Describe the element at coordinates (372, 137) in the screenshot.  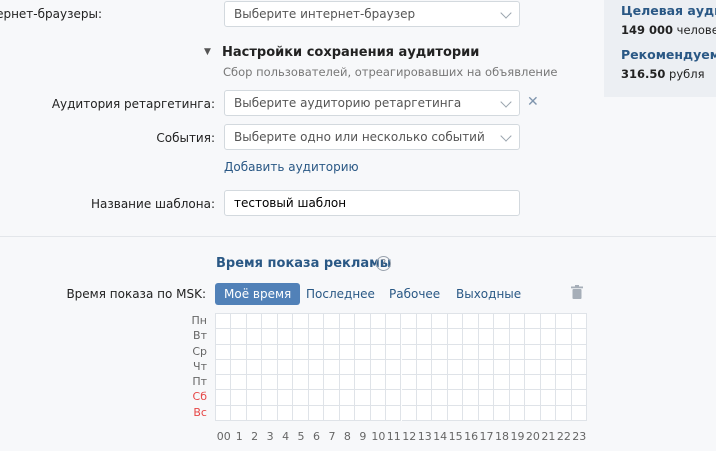
I see `events-select: Выберите одно или несколько событий` at that location.